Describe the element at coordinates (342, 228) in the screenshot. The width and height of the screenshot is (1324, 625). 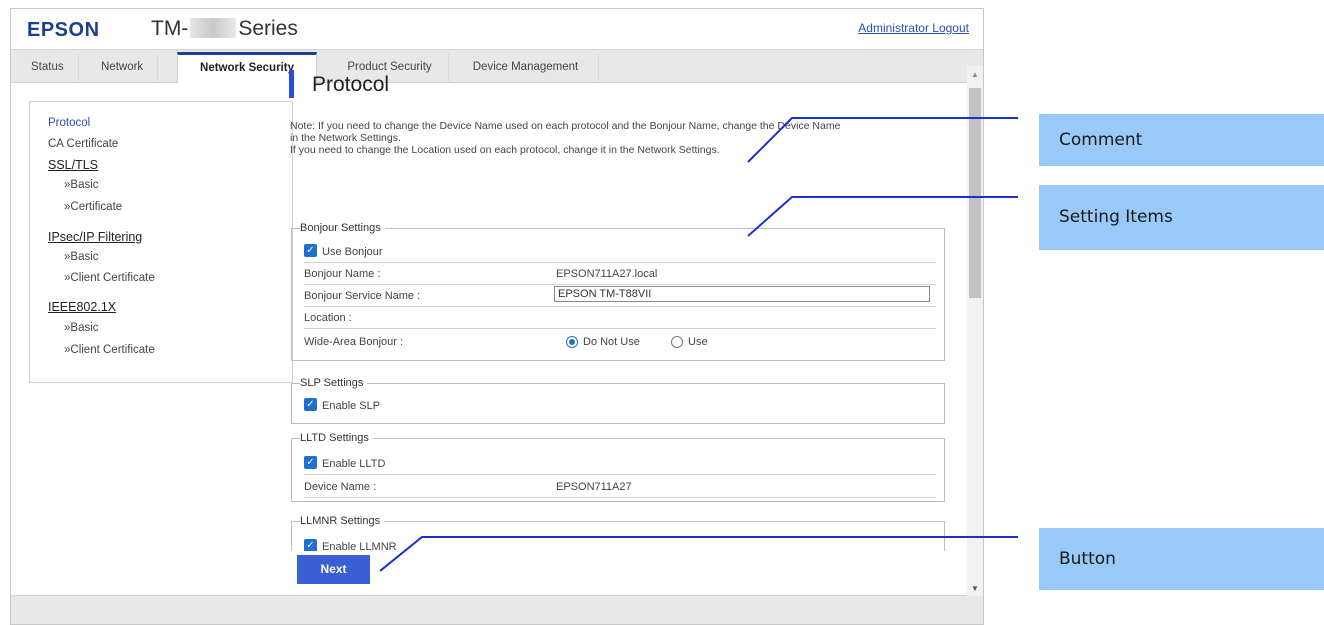
I see `bonjour-settings-legend: Bonjour Settings` at that location.